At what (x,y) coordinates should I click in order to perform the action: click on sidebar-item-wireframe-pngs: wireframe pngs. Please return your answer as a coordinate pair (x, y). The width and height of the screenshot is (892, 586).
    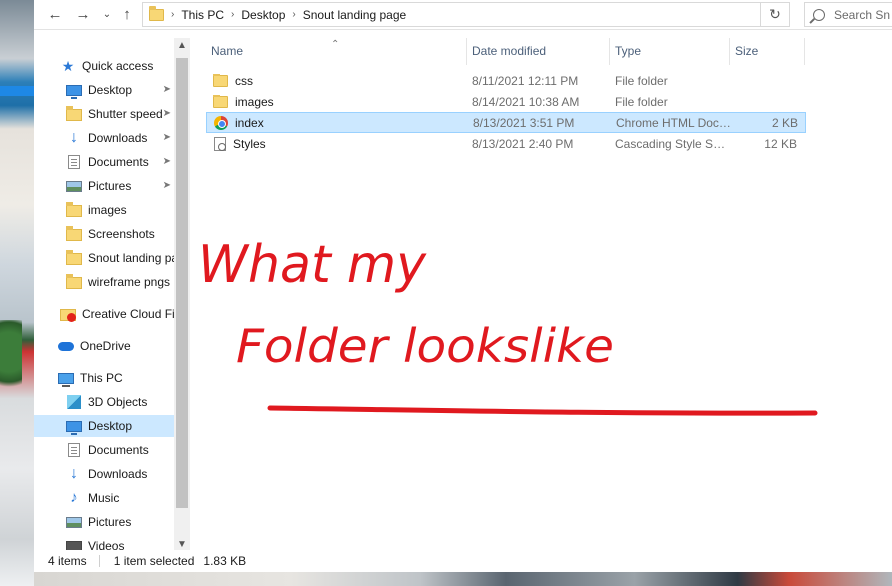
    Looking at the image, I should click on (104, 282).